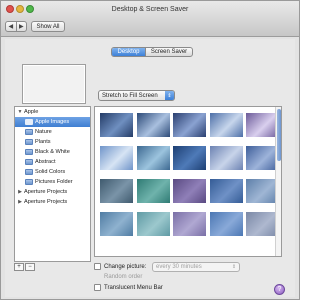 This screenshot has width=320, height=300. I want to click on change-interval-popup: every 30 minutes ⇕, so click(196, 267).